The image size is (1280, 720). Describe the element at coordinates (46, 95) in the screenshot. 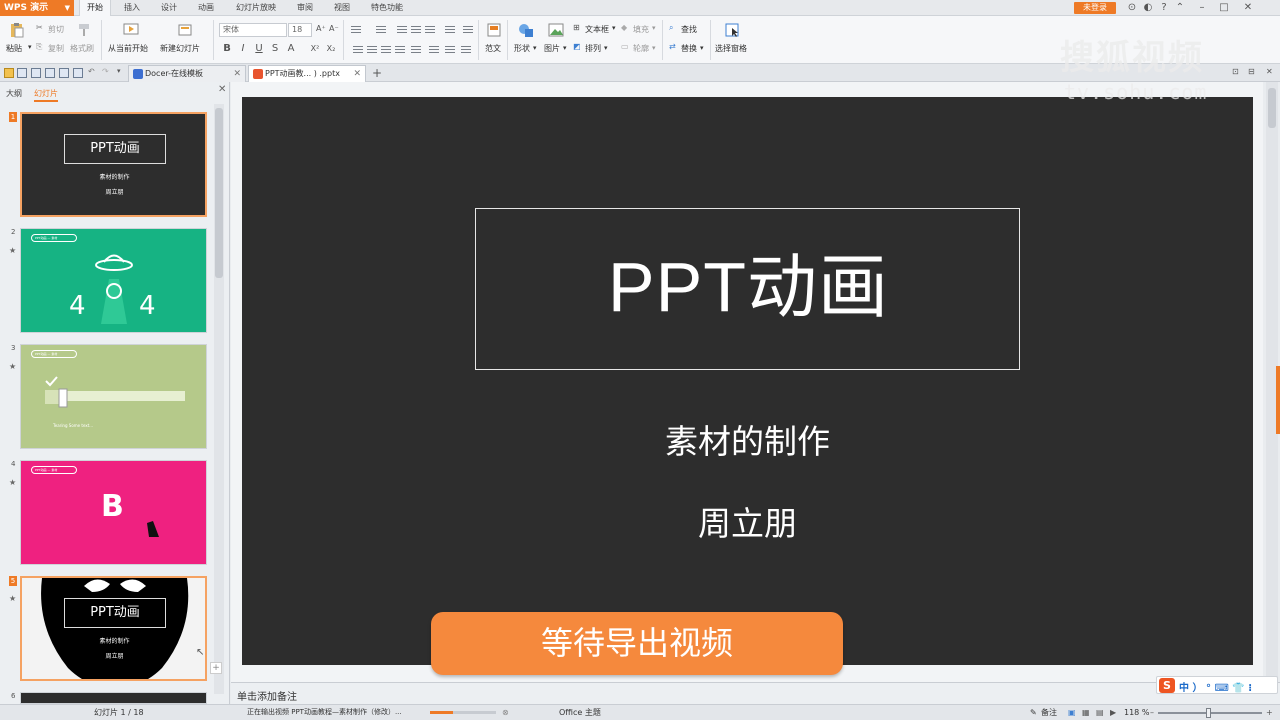

I see `tab-slides: 幻灯片` at that location.